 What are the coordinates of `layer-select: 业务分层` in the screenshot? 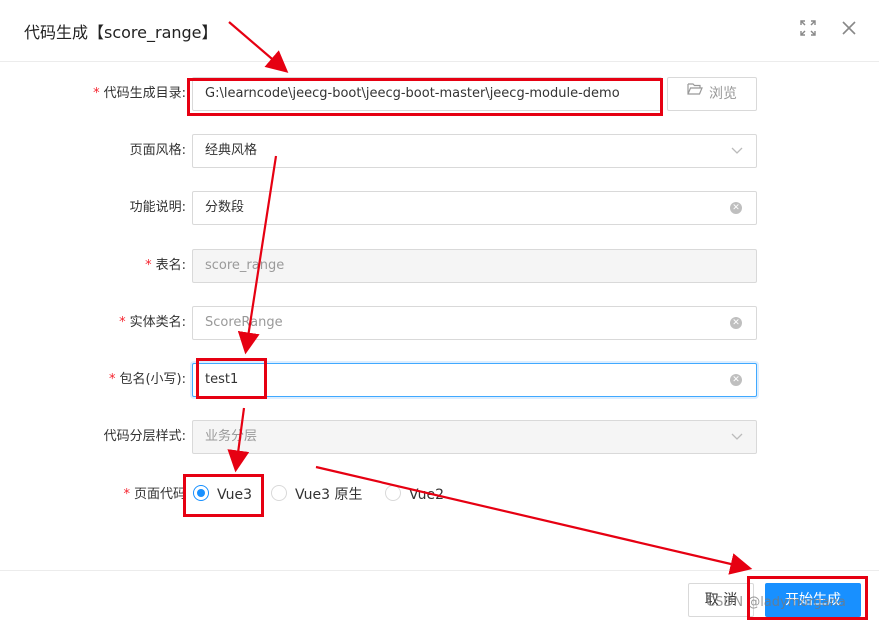 It's located at (474, 437).